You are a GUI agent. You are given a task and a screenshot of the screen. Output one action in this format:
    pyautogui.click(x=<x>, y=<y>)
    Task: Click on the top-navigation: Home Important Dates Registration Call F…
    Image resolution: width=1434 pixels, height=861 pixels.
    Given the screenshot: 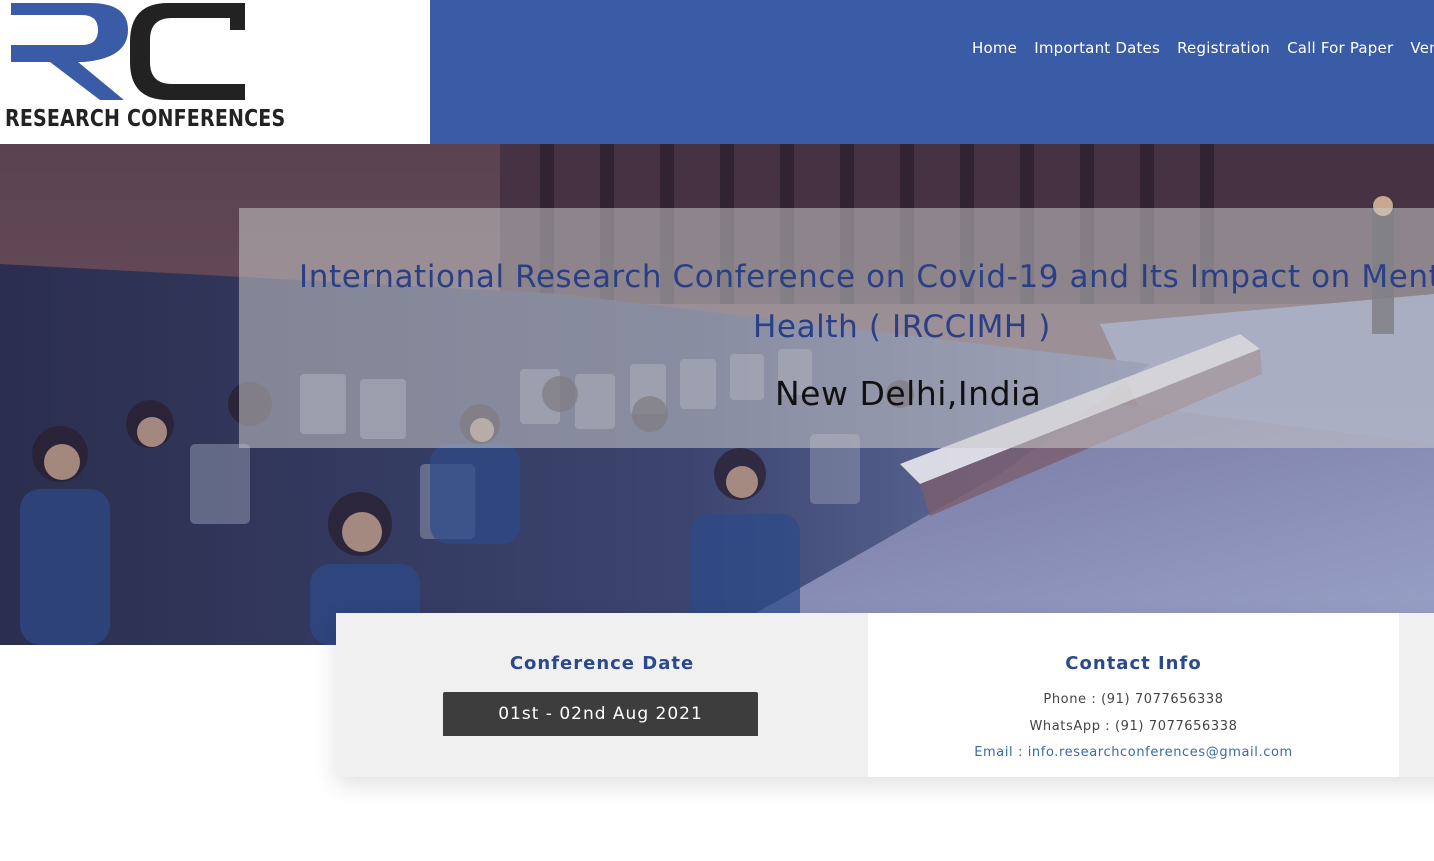 What is the action you would take?
    pyautogui.click(x=932, y=72)
    